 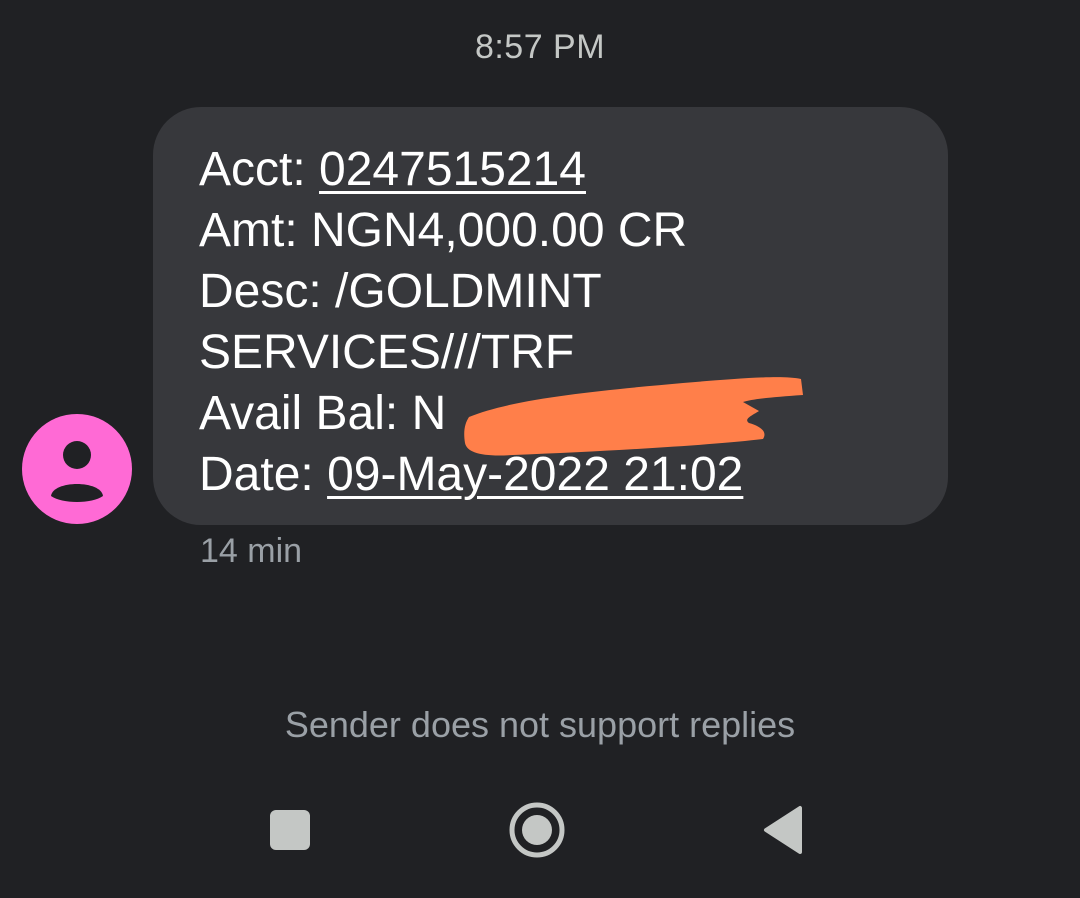 I want to click on balance-label: Avail Bal:, so click(x=305, y=413).